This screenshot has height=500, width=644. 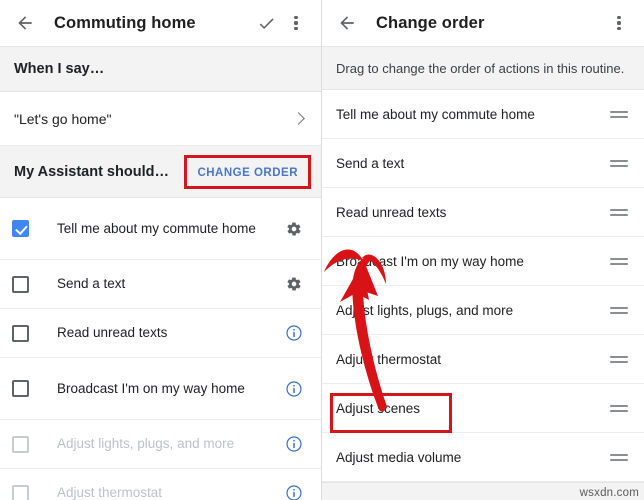 What do you see at coordinates (430, 261) in the screenshot?
I see `reorder-label: Broadcast I'm on my way home` at bounding box center [430, 261].